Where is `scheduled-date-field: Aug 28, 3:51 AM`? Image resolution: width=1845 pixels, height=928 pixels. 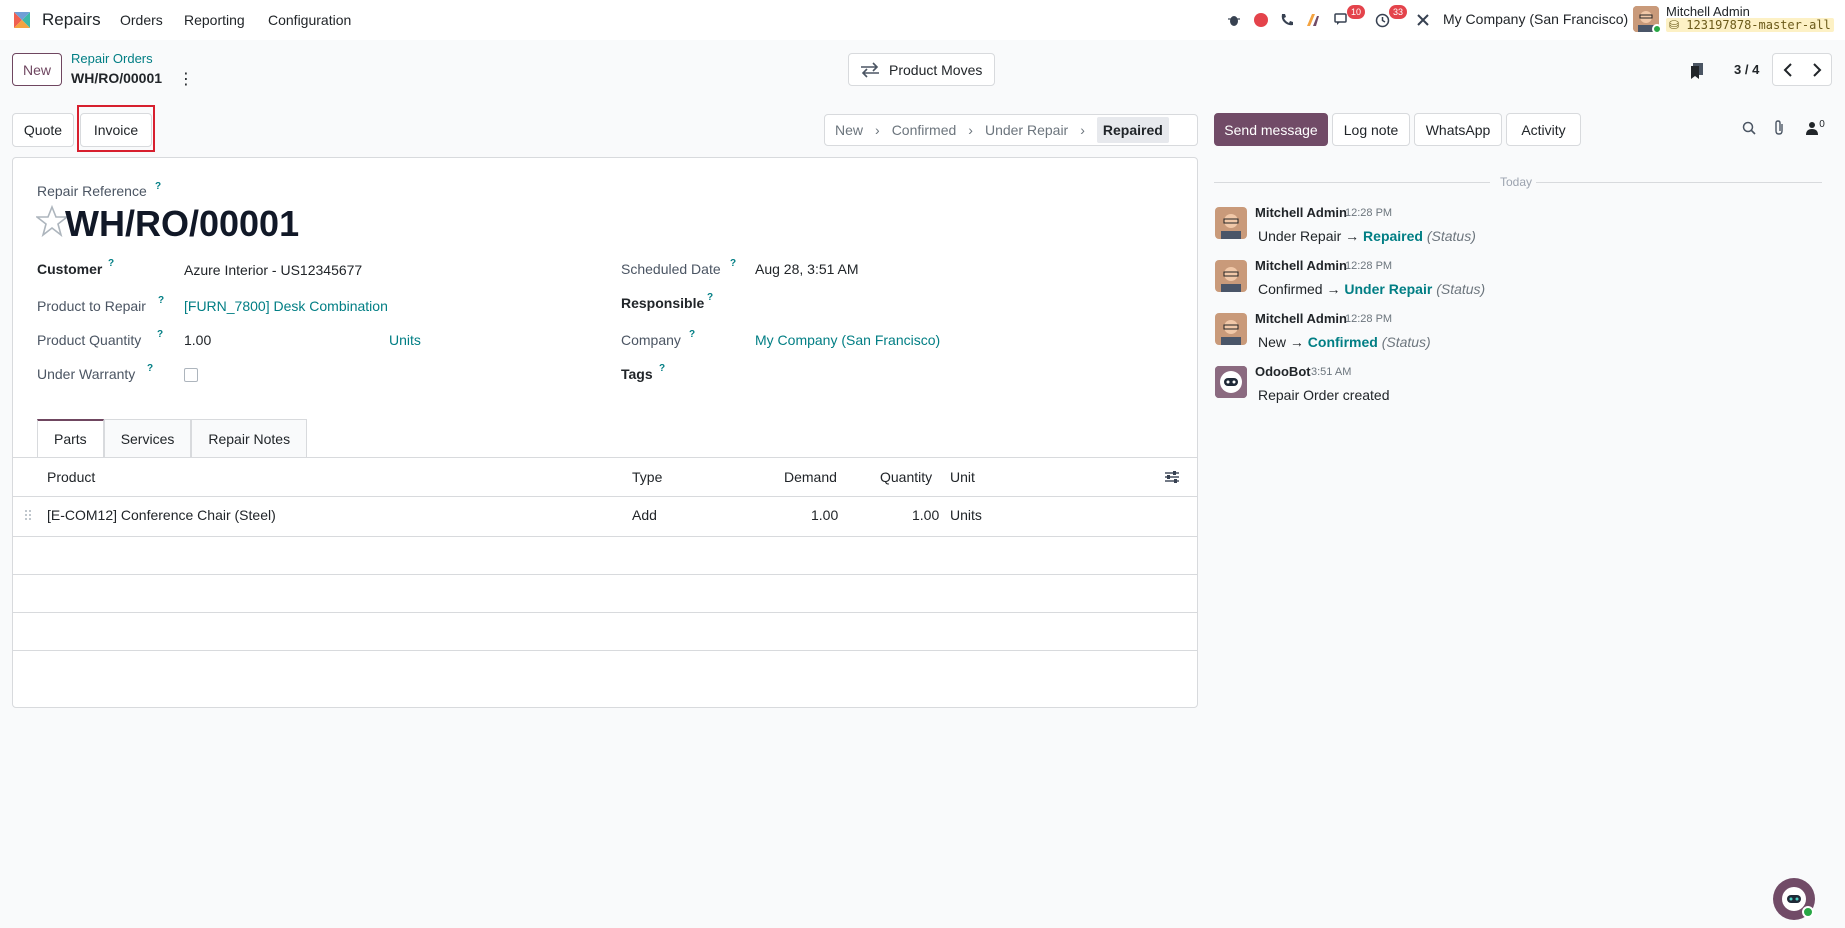
scheduled-date-field: Aug 28, 3:51 AM is located at coordinates (807, 269).